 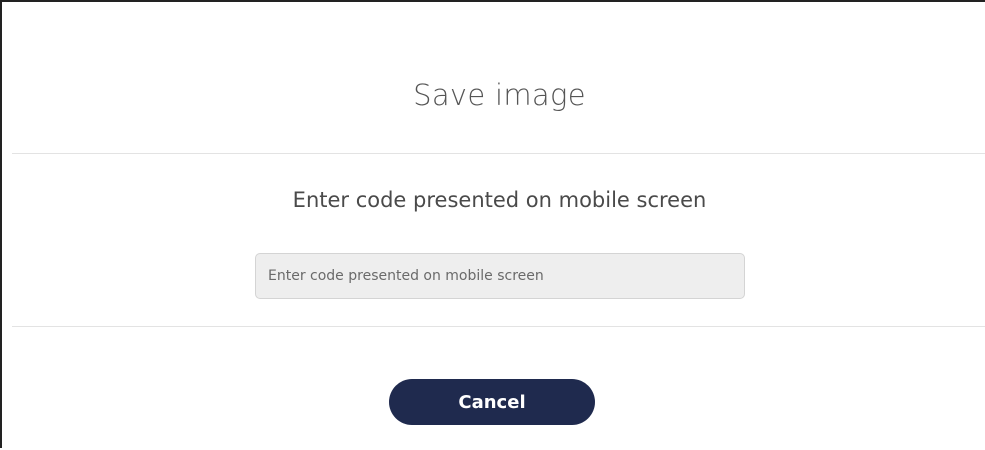 I want to click on cancel-button: Cancel, so click(x=492, y=402).